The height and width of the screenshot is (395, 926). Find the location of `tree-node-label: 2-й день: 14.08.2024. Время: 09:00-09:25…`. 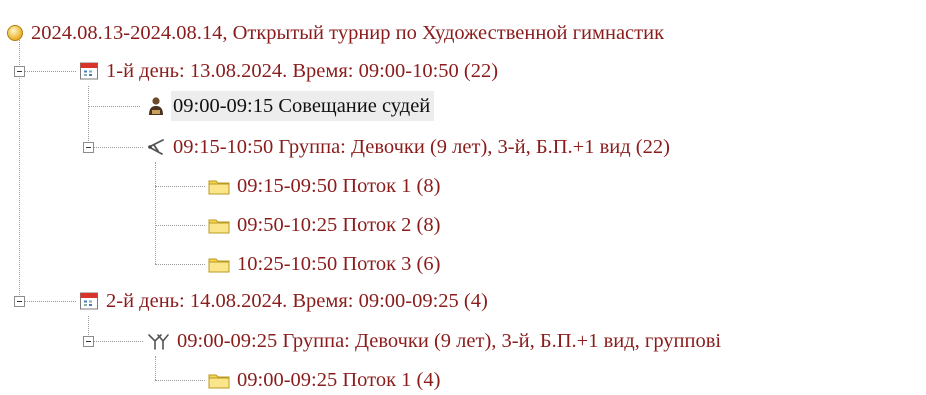

tree-node-label: 2-й день: 14.08.2024. Время: 09:00-09:25… is located at coordinates (297, 301).